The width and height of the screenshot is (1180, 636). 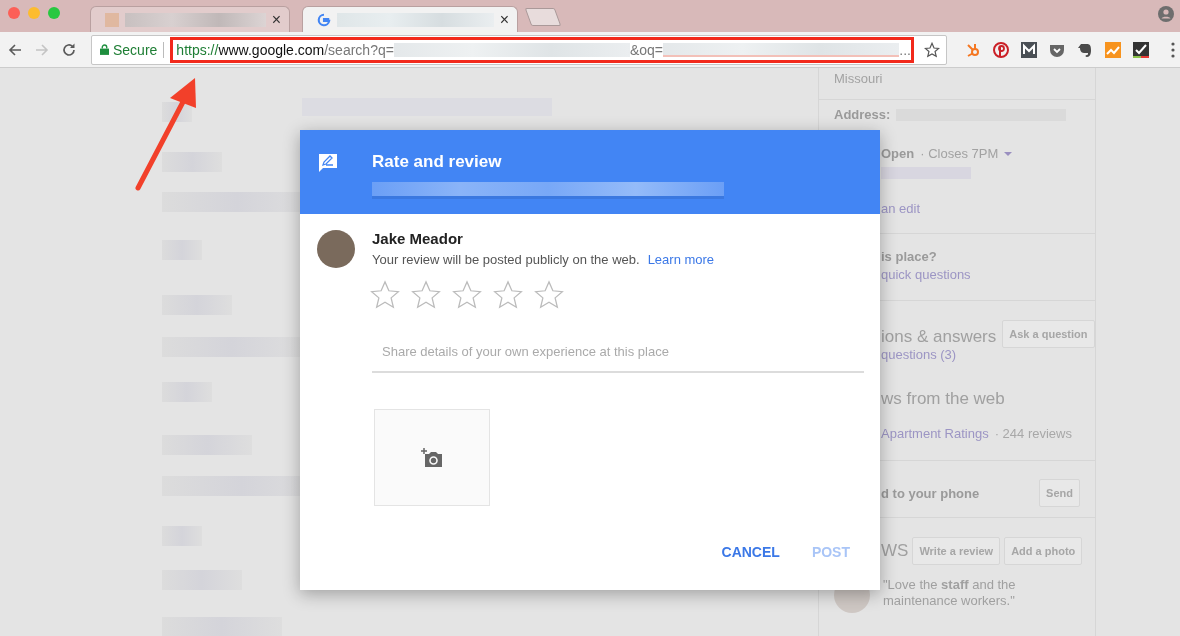 I want to click on closing-time: · Closes 7PM, so click(x=959, y=153).